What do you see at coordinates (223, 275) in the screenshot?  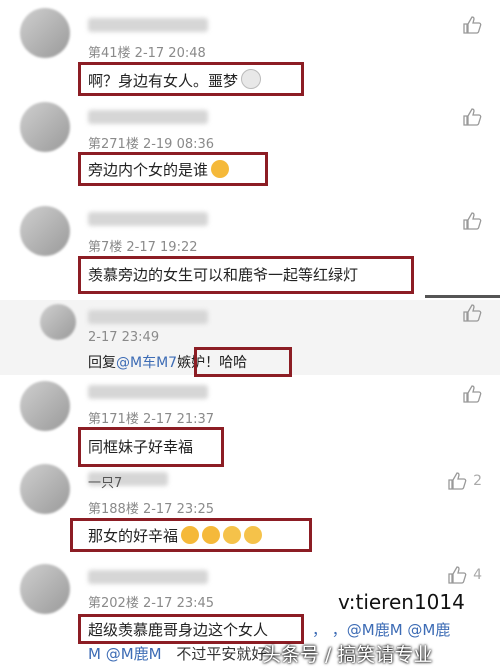 I see `comment-text: 羡慕旁边的女生可以和鹿爷一起等红绿灯` at bounding box center [223, 275].